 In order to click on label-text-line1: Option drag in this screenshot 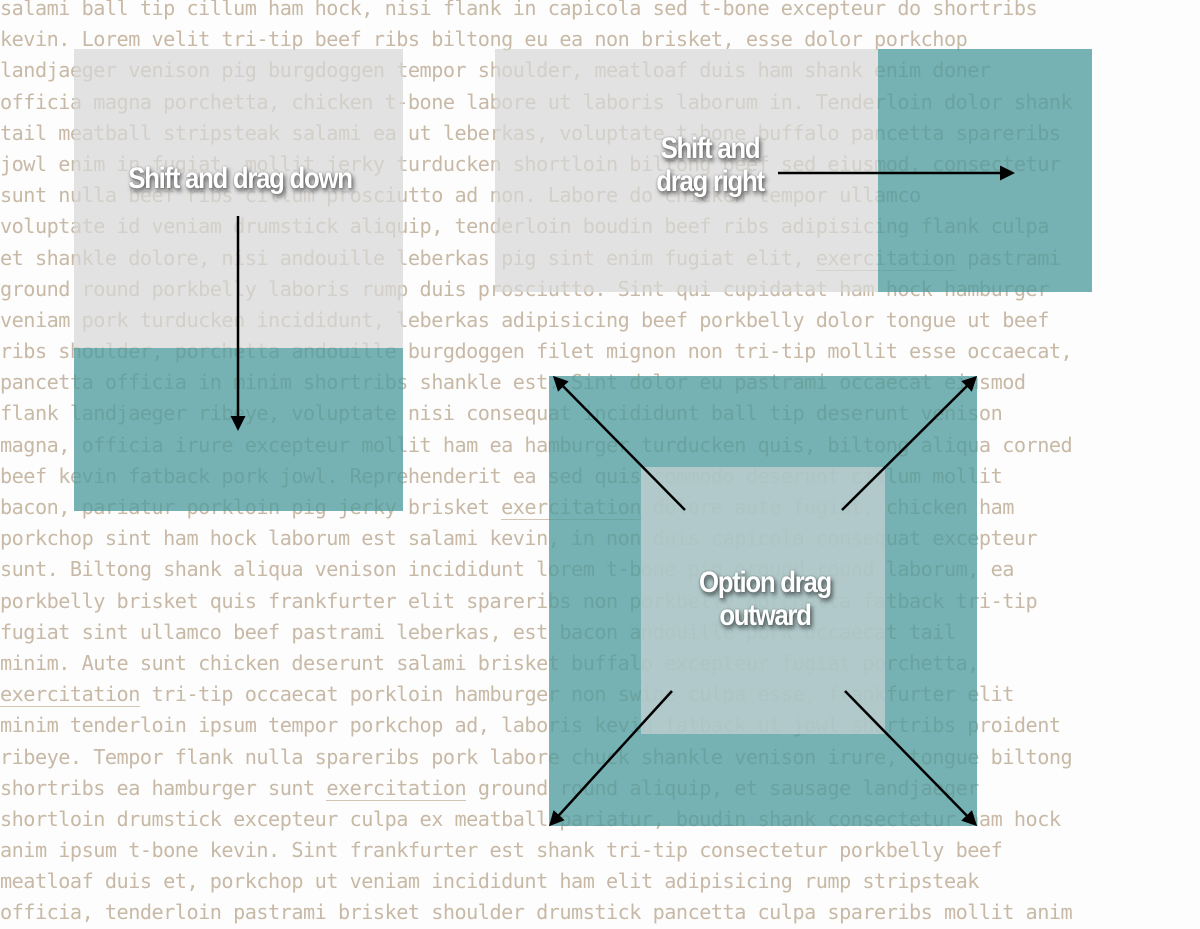, I will do `click(765, 582)`.